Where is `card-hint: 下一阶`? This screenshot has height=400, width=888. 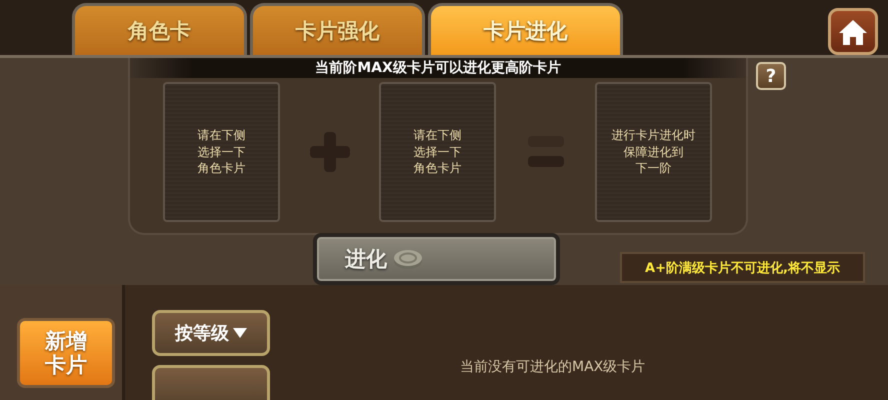
card-hint: 下一阶 is located at coordinates (654, 169).